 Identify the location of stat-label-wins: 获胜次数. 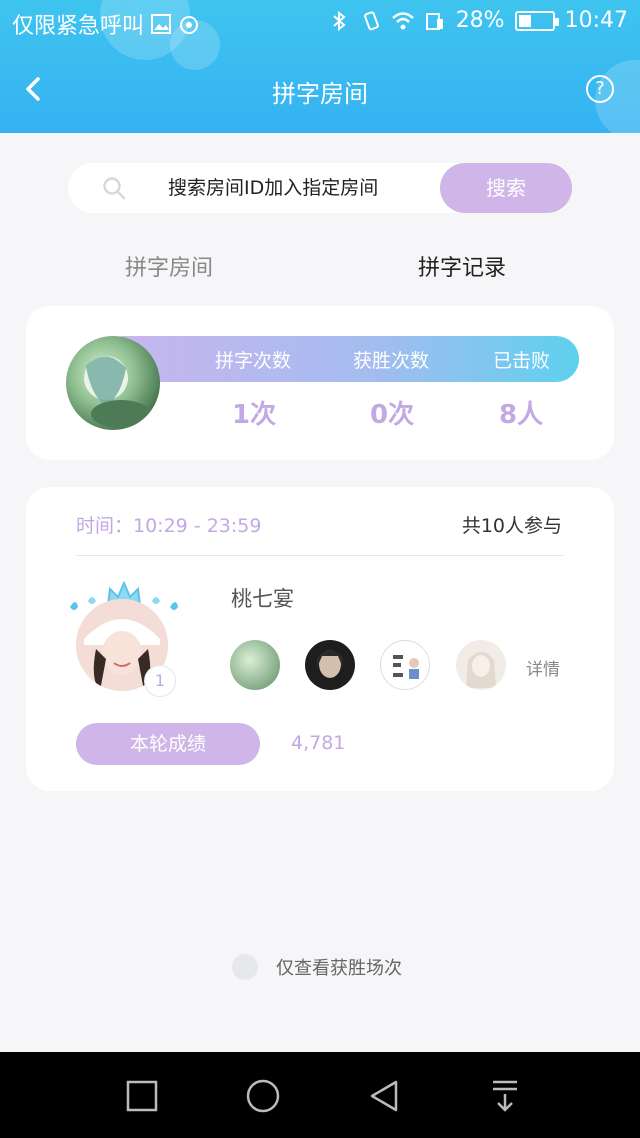
(391, 361).